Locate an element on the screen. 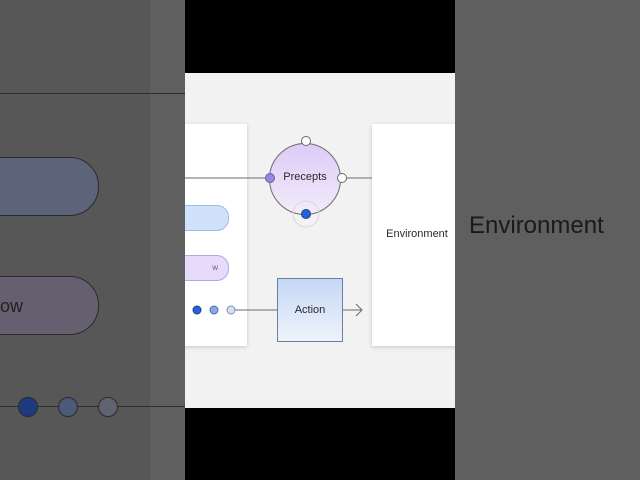 The height and width of the screenshot is (480, 640). background-blue-pill is located at coordinates (49, 186).